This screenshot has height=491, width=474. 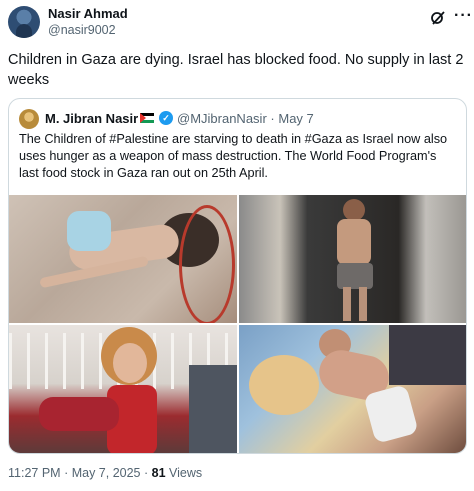 I want to click on quote-author-avatar, so click(x=29, y=119).